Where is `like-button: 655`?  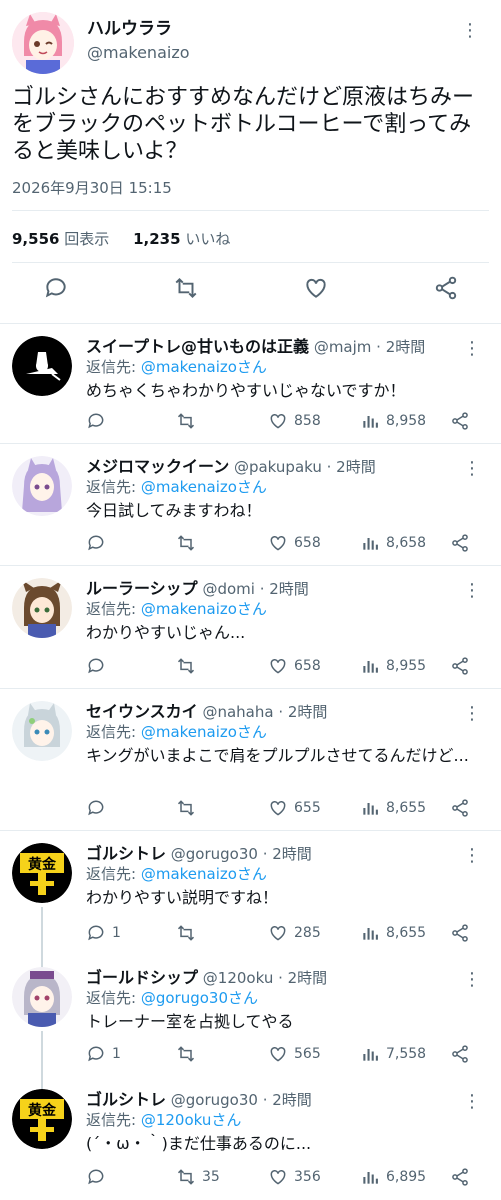
like-button: 655 is located at coordinates (294, 808).